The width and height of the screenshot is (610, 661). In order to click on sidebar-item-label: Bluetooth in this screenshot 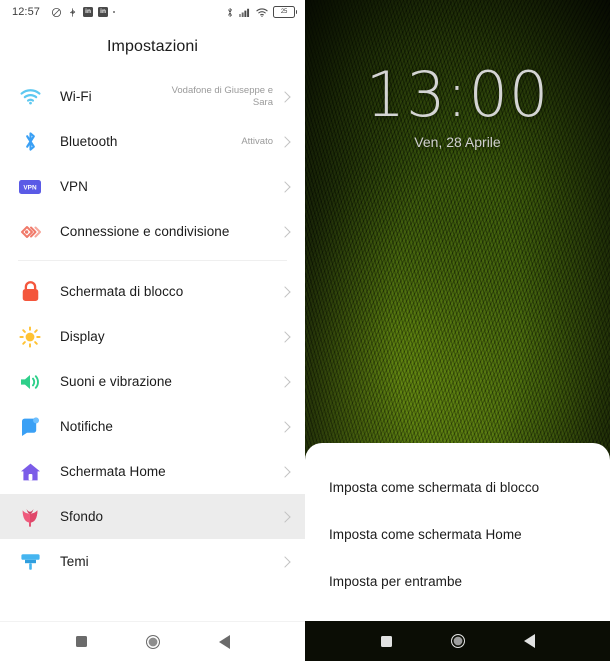, I will do `click(89, 141)`.